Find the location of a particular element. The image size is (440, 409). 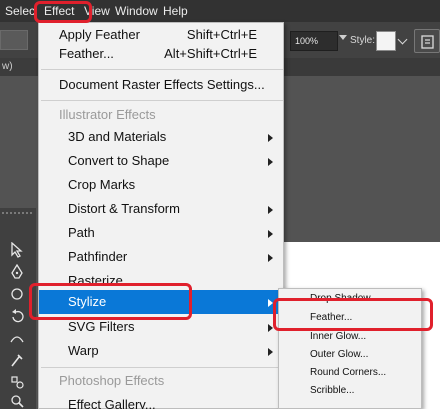

menu-effect: Effect is located at coordinates (59, 11).